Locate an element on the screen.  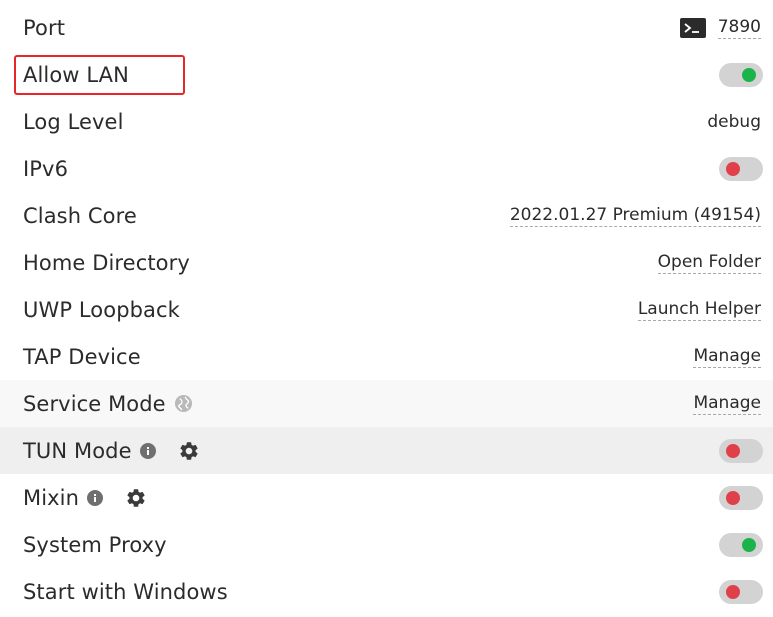
port-value: 7890 is located at coordinates (739, 28).